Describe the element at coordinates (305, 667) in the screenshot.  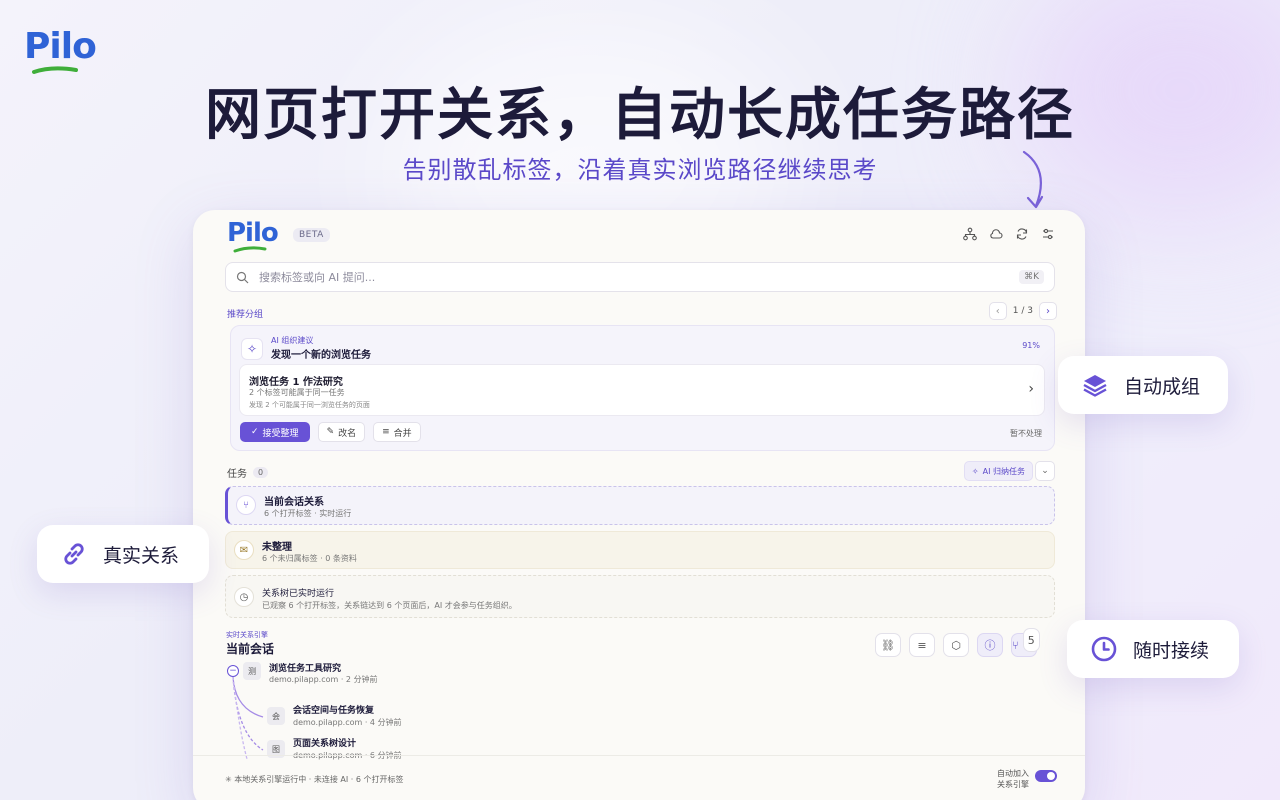
I see `tree-node-title: 浏览任务工具研究` at that location.